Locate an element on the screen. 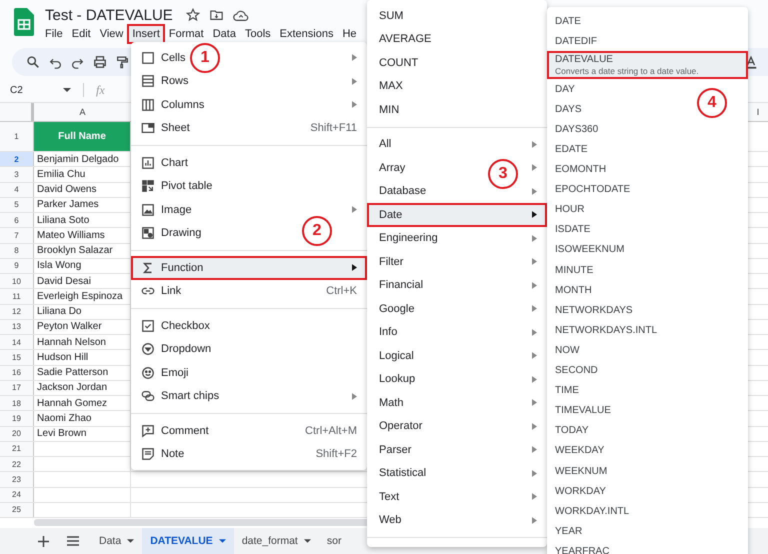  menu-item: DAYS is located at coordinates (568, 109).